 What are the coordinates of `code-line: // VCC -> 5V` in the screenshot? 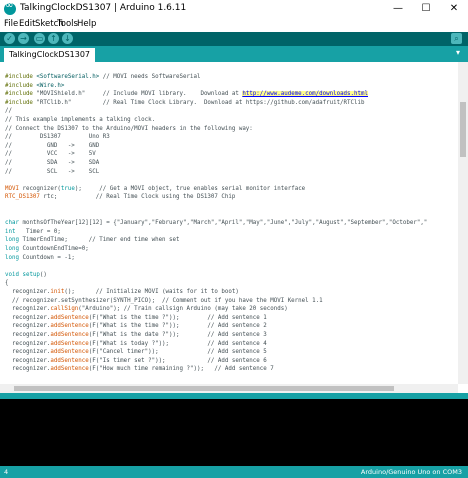 It's located at (50, 154).